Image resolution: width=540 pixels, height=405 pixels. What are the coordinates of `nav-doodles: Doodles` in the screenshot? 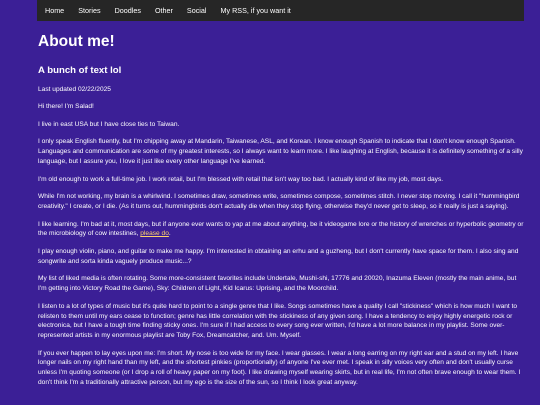 It's located at (128, 10).